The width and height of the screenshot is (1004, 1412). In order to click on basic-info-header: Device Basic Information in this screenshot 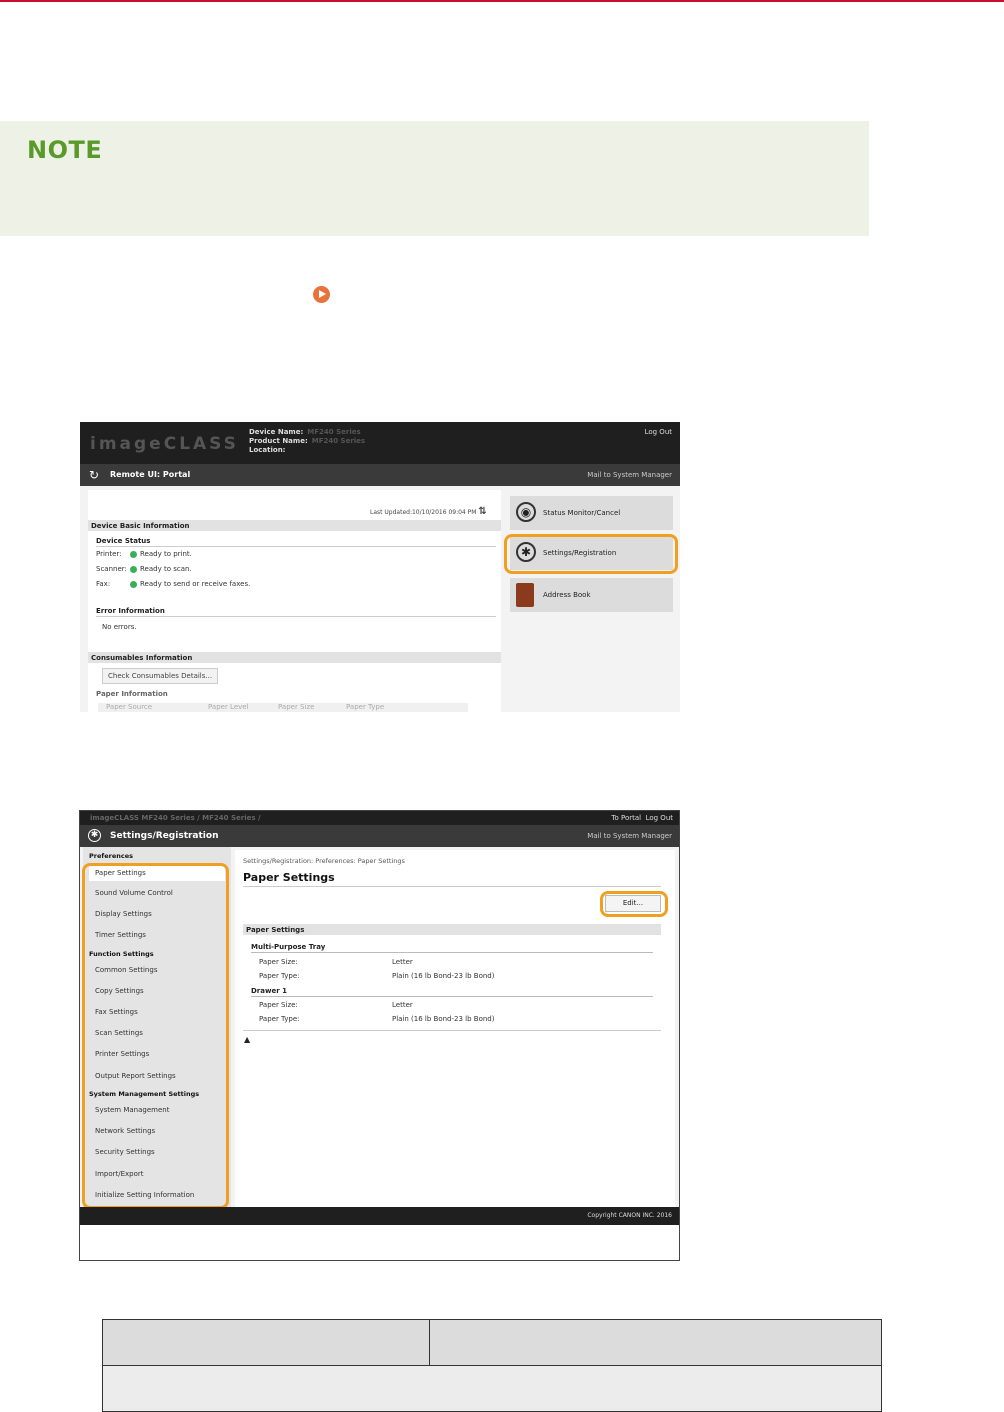, I will do `click(294, 525)`.